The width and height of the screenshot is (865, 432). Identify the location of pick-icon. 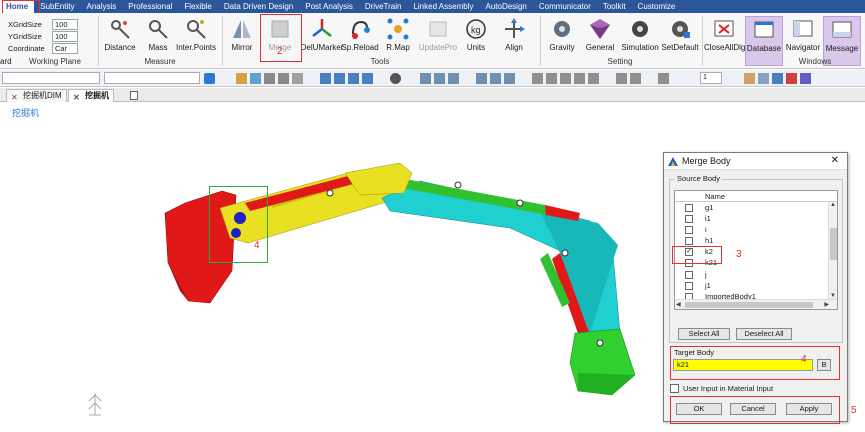
(209, 78).